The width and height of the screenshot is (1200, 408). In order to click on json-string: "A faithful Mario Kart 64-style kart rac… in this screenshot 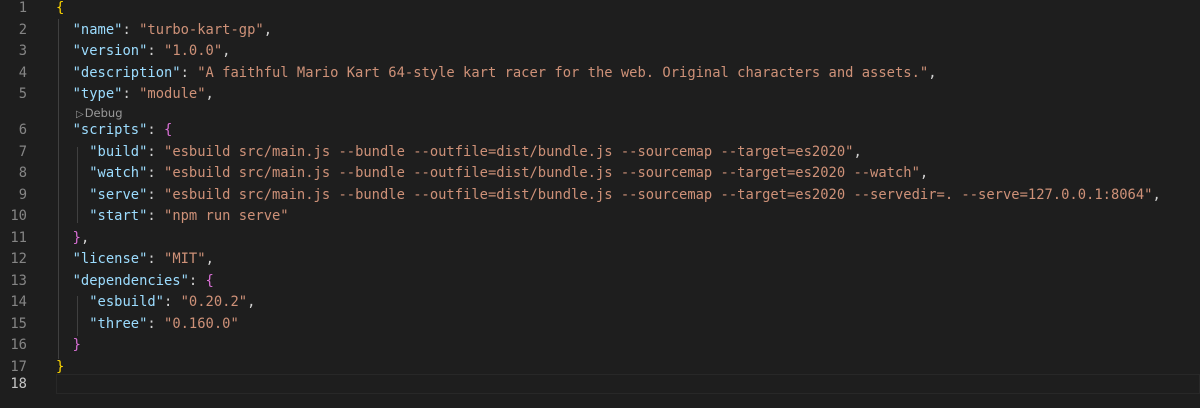, I will do `click(563, 72)`.